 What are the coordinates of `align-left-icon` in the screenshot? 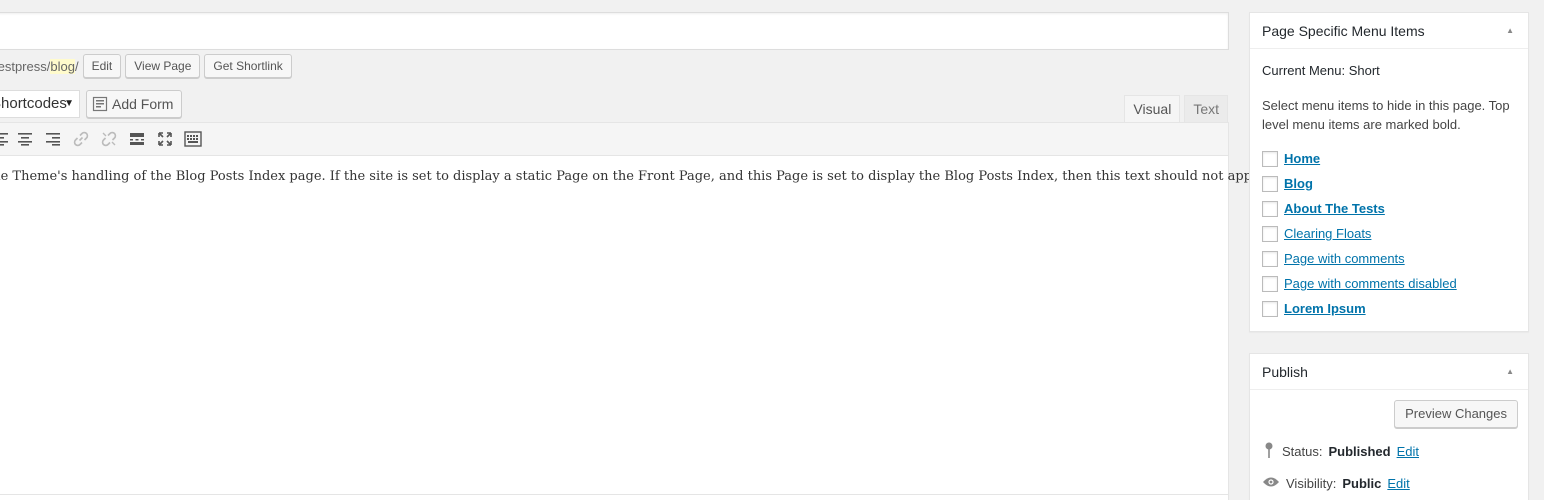 It's located at (5, 139).